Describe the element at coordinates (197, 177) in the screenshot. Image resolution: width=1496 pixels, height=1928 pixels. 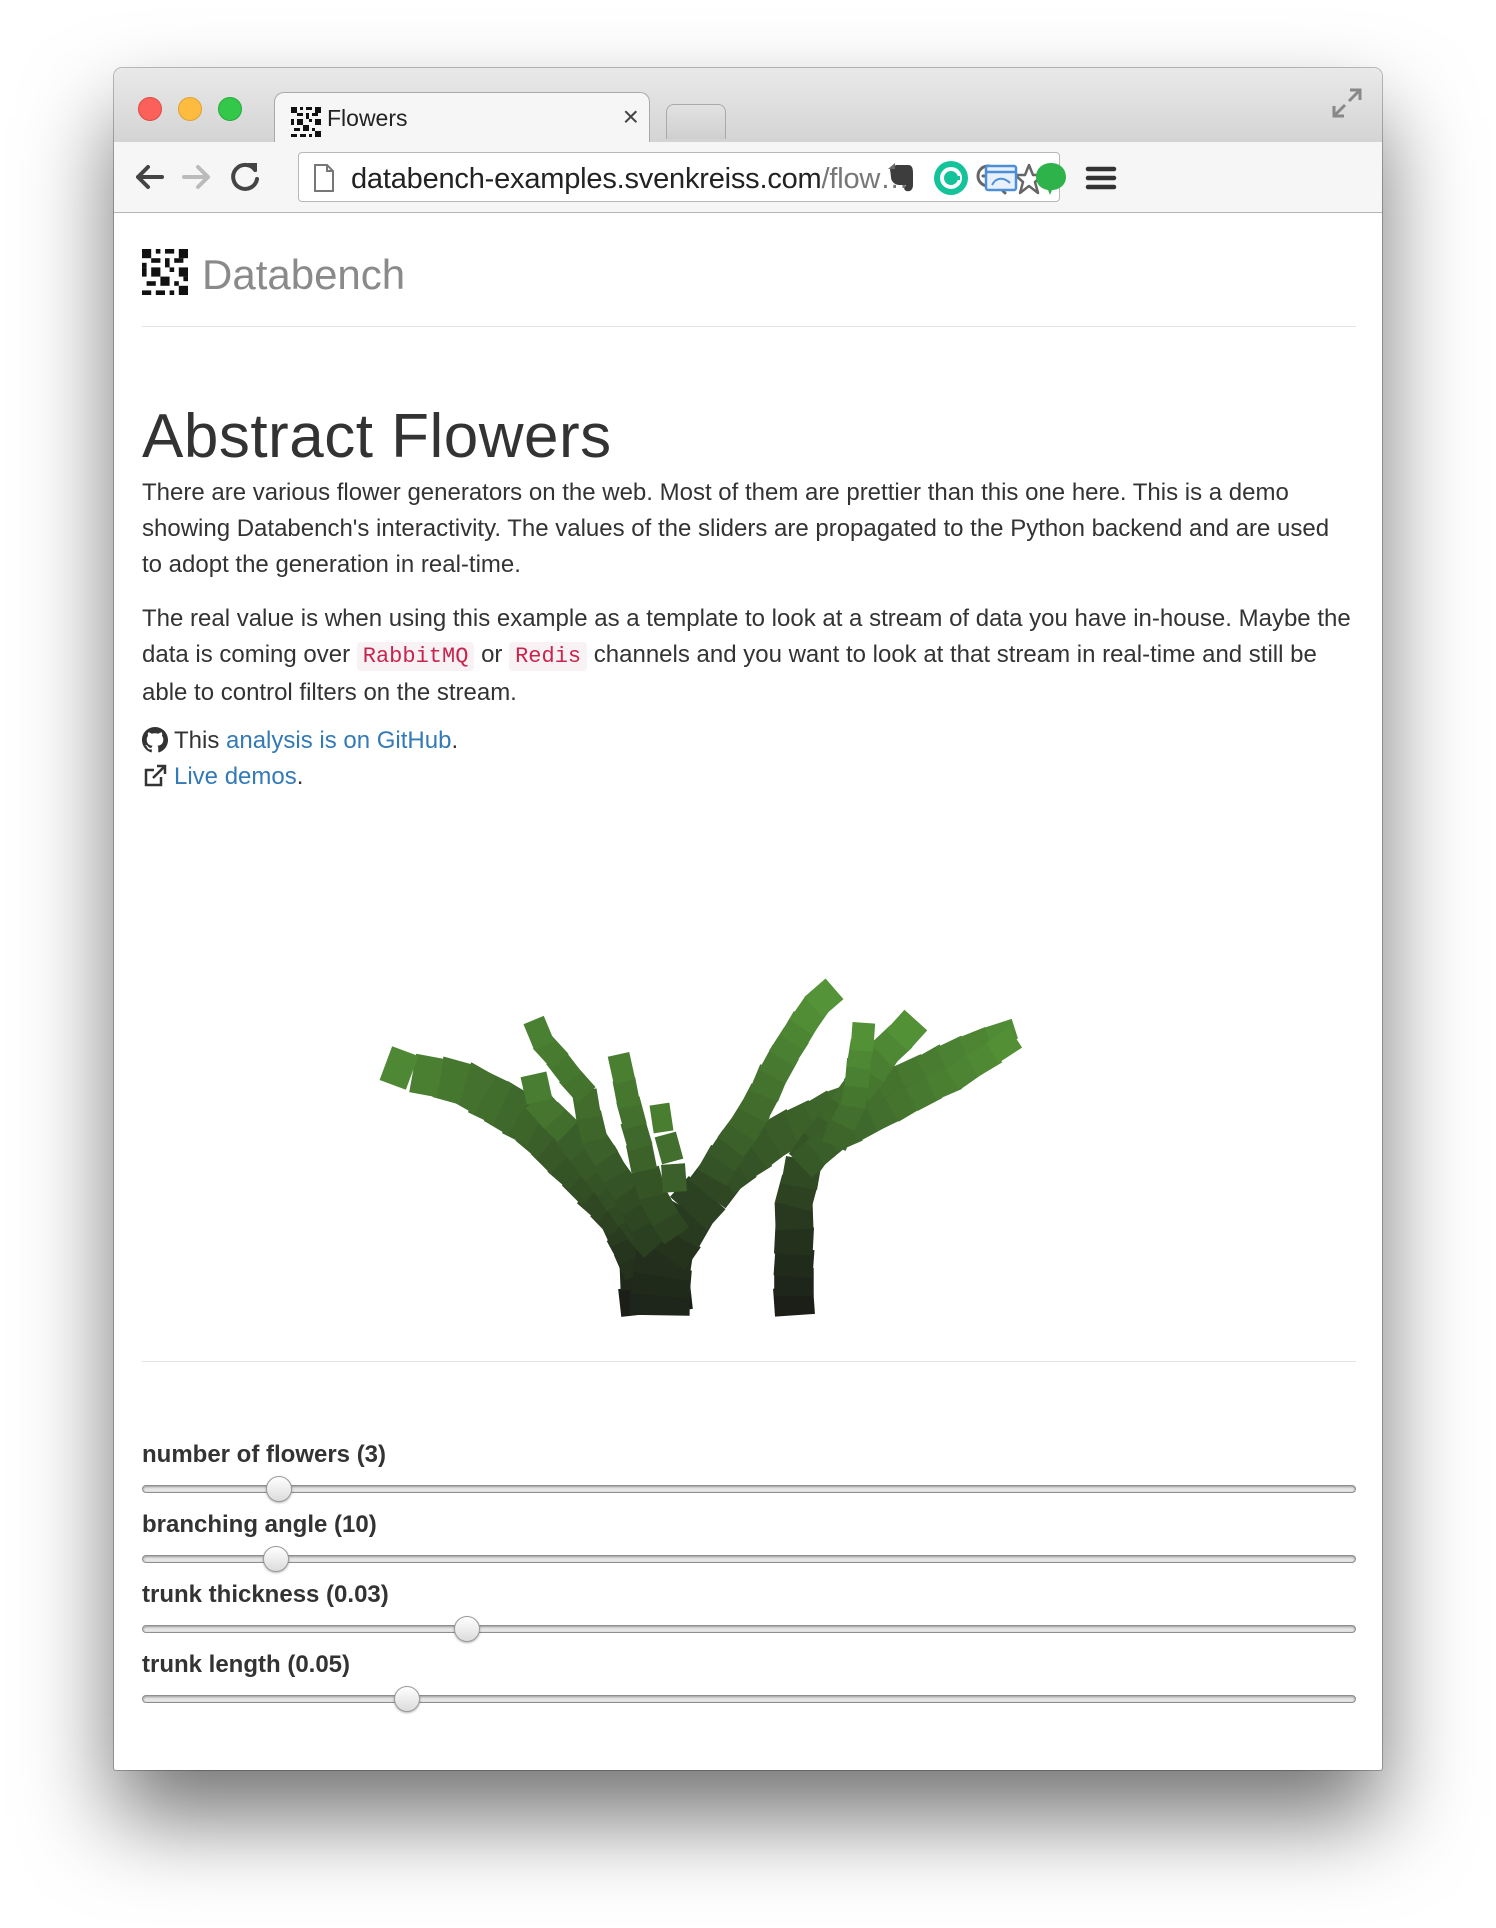
I see `forward-arrow-icon` at that location.